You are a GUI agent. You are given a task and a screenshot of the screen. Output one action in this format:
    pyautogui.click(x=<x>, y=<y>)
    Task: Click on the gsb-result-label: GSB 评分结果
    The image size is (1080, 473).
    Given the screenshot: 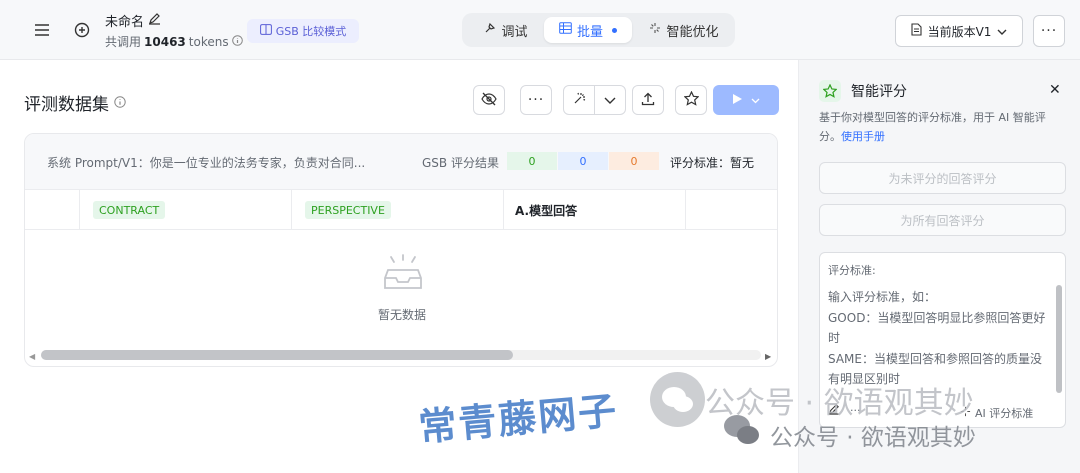 What is the action you would take?
    pyautogui.click(x=460, y=163)
    